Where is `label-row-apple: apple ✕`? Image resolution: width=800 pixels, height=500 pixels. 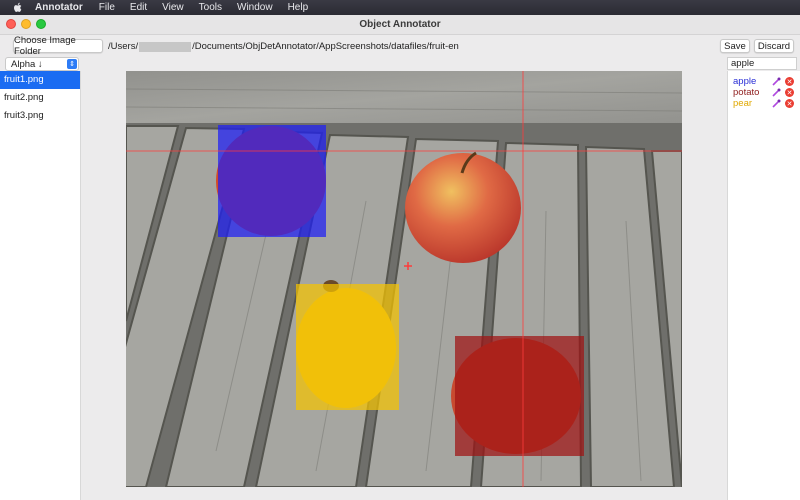 label-row-apple: apple ✕ is located at coordinates (763, 81).